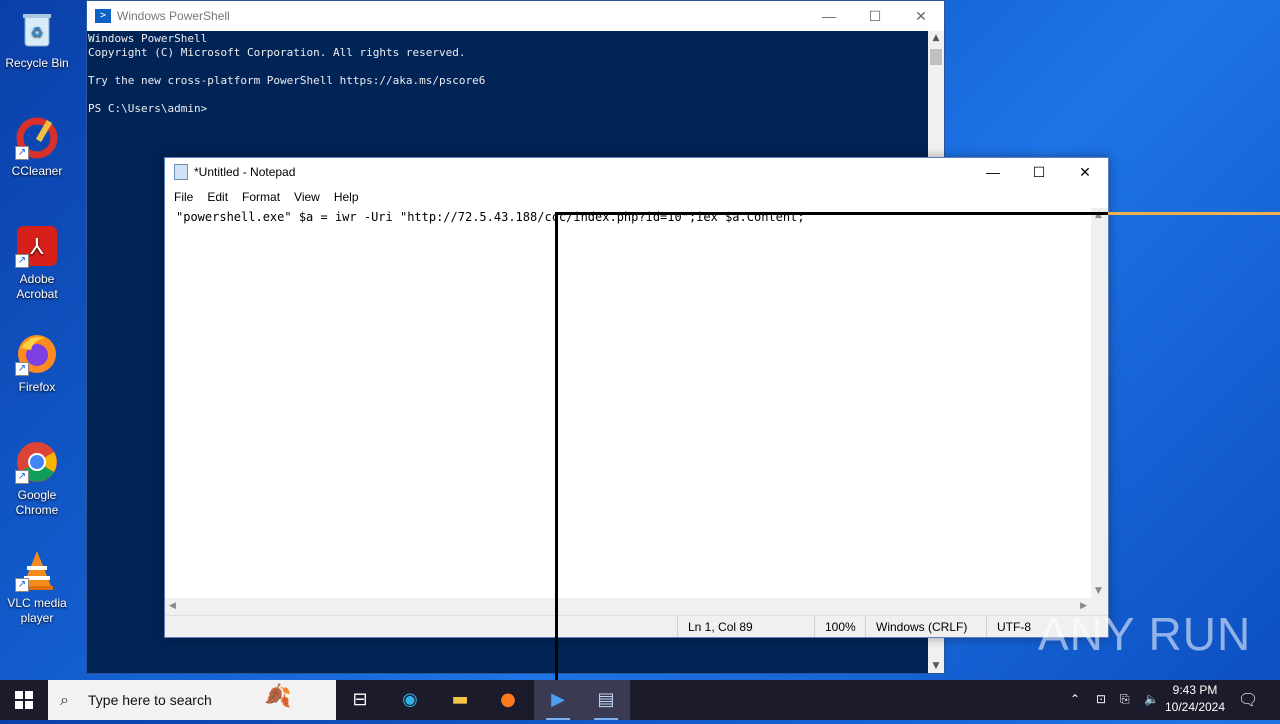 Image resolution: width=1280 pixels, height=724 pixels. What do you see at coordinates (37, 171) in the screenshot?
I see `desktop-icon-label: CCleaner` at bounding box center [37, 171].